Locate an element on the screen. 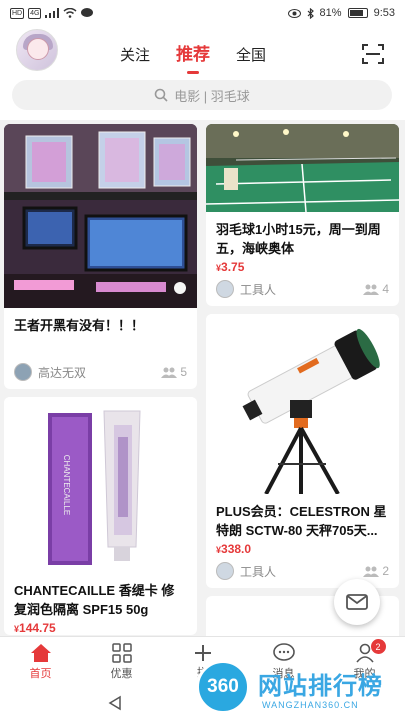 This screenshot has height=720, width=405. status-bar: HD 4G 81% 9:53 is located at coordinates (202, 13).